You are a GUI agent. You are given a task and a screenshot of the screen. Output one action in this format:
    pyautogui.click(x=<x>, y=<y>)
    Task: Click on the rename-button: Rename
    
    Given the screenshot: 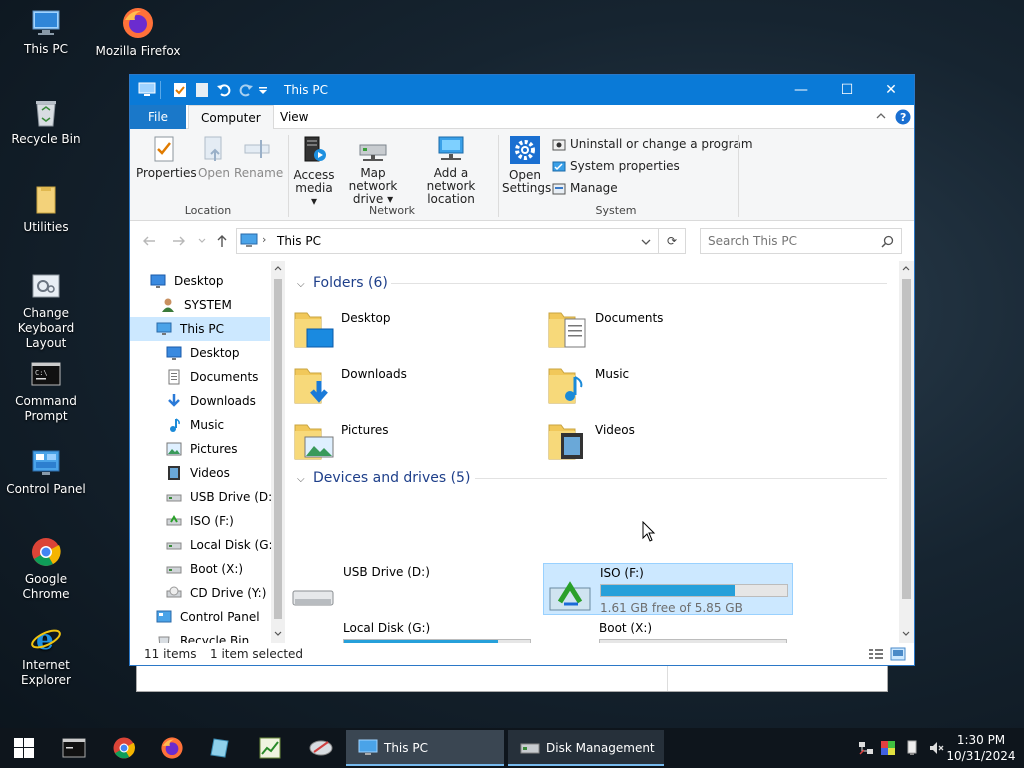 What is the action you would take?
    pyautogui.click(x=258, y=156)
    